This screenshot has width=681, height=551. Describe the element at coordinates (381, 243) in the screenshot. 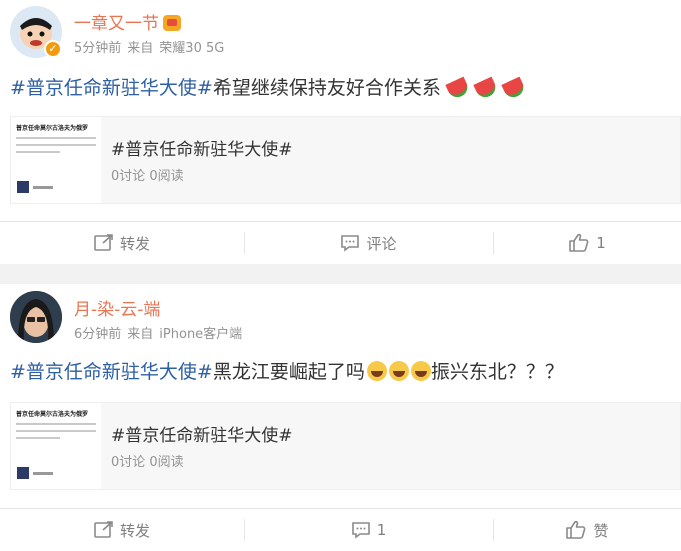

I see `comment-label: 评论` at that location.